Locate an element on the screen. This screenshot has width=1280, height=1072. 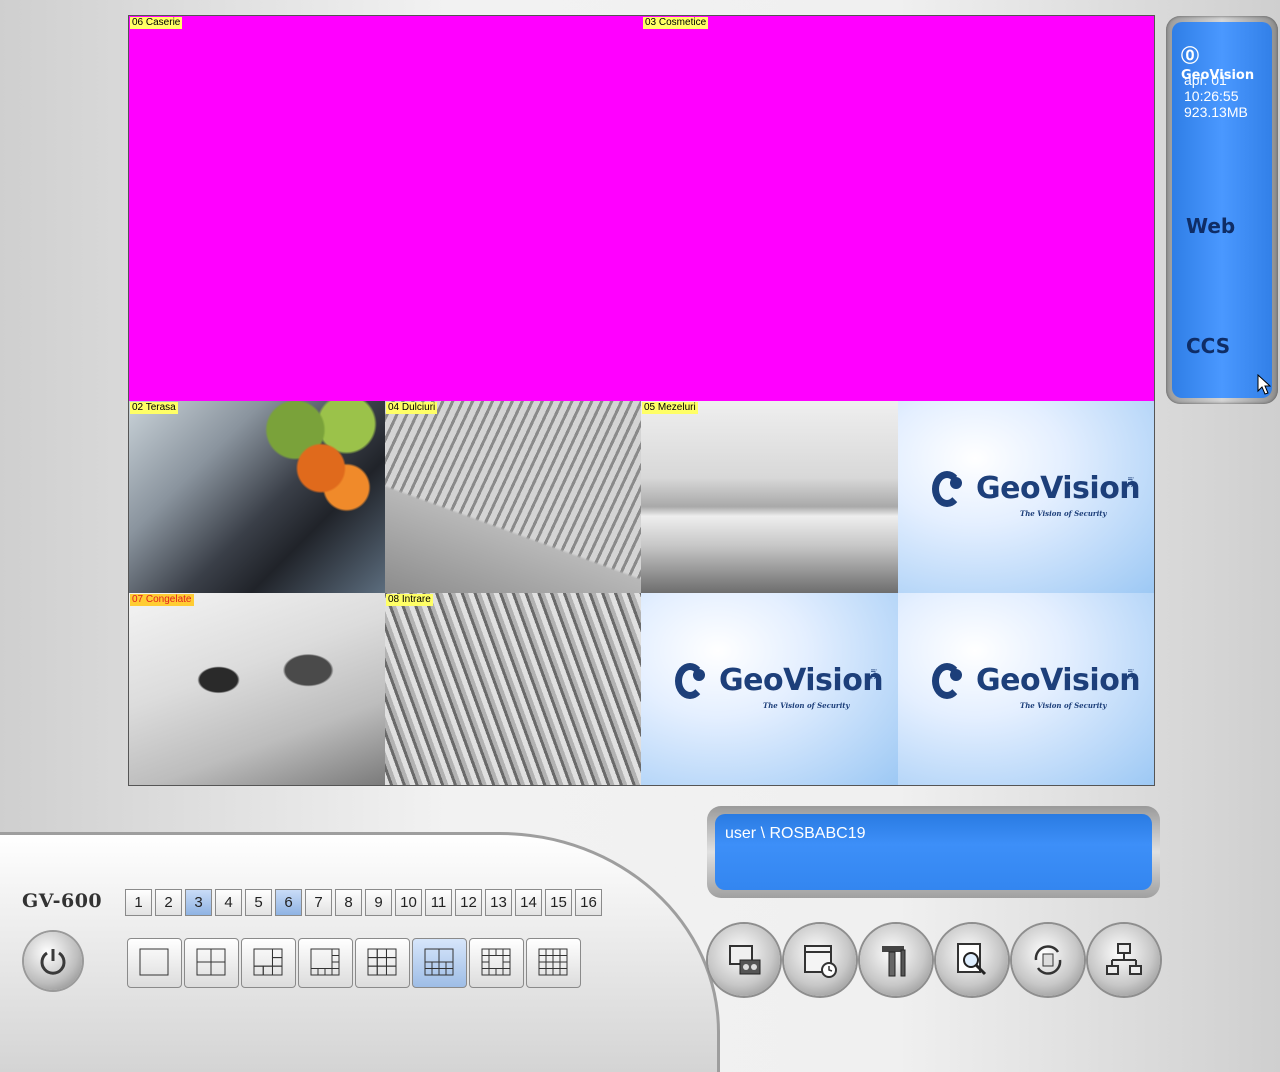
configure-icon is located at coordinates (894, 961).